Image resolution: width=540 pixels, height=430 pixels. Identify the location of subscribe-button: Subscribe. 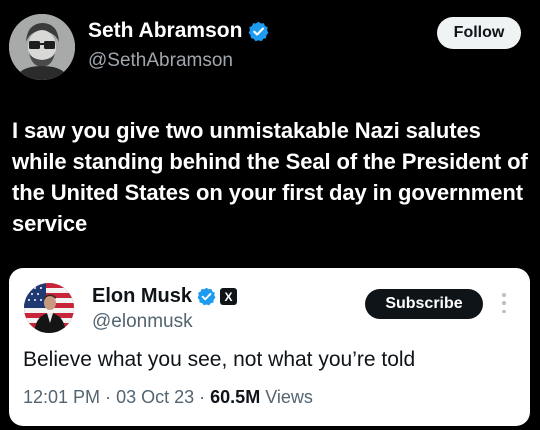
(424, 304).